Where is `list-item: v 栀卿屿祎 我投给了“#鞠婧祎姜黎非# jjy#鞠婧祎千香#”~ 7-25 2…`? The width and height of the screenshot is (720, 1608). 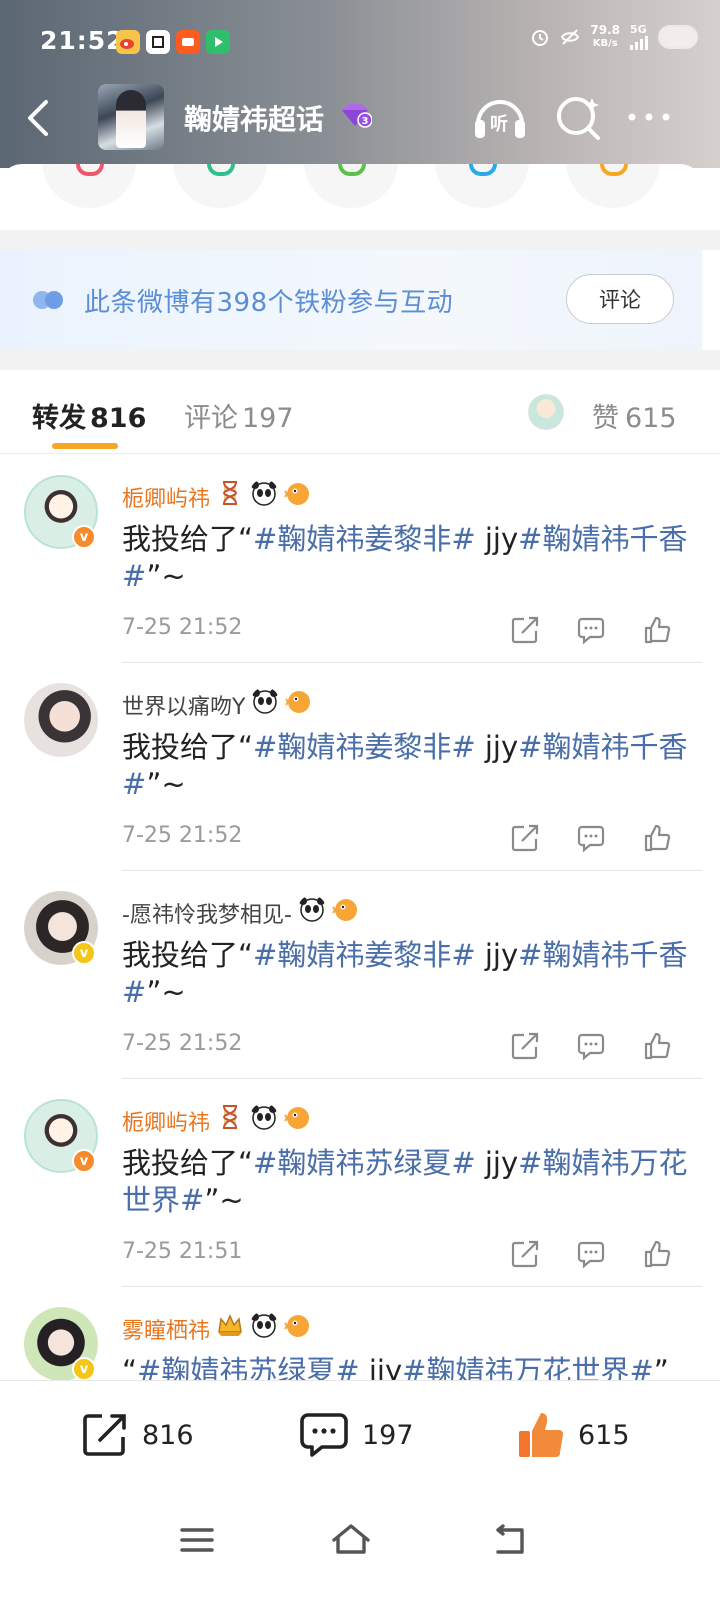
list-item: v 栀卿屿祎 我投给了“#鞠婧祎姜黎非# jjy#鞠婧祎千香#”~ 7-25 2… is located at coordinates (360, 559).